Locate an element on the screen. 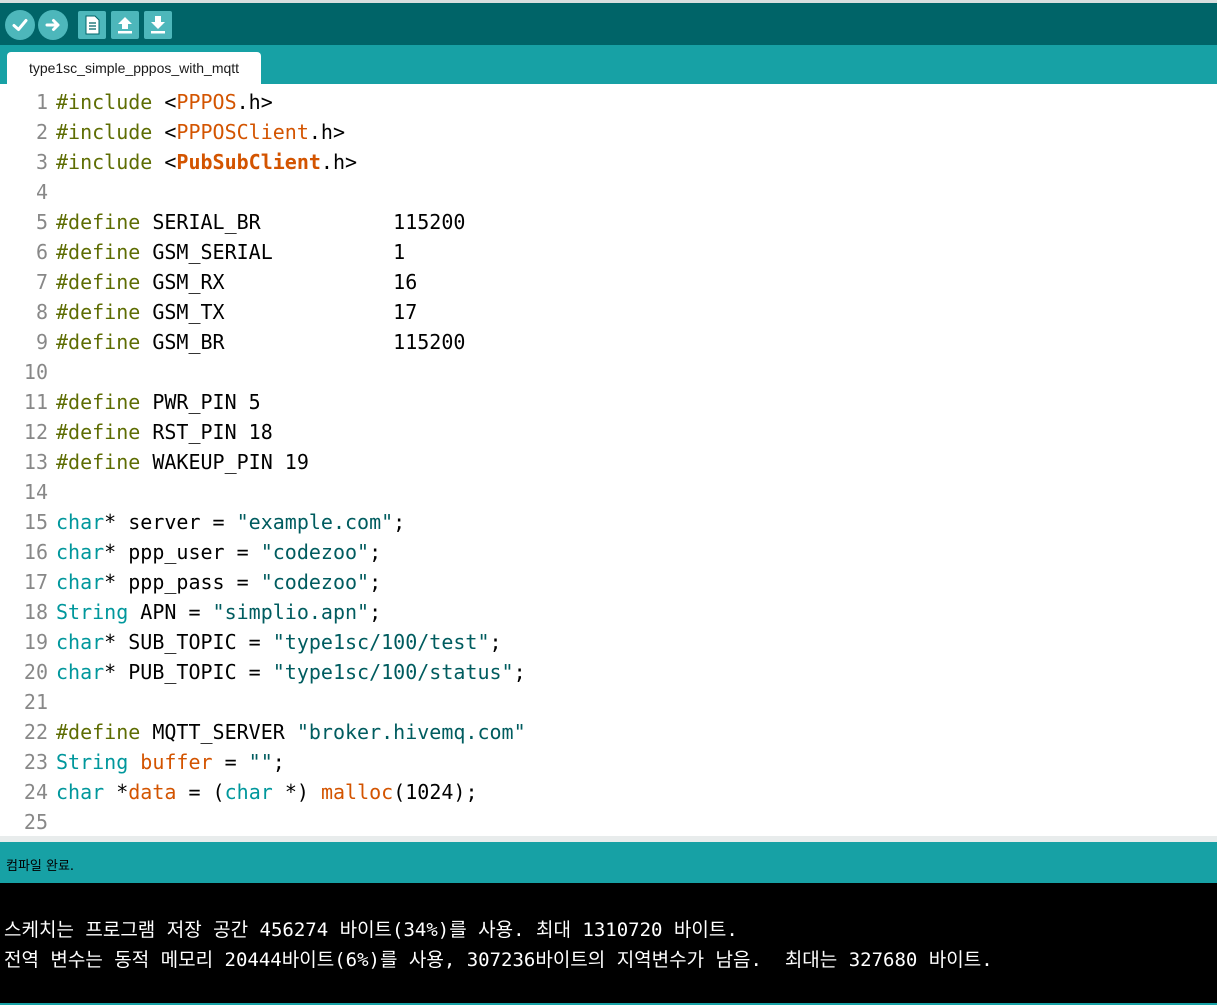 This screenshot has height=1005, width=1217. tab-sketch: type1sc_simple_pppos_with_mqtt is located at coordinates (134, 68).